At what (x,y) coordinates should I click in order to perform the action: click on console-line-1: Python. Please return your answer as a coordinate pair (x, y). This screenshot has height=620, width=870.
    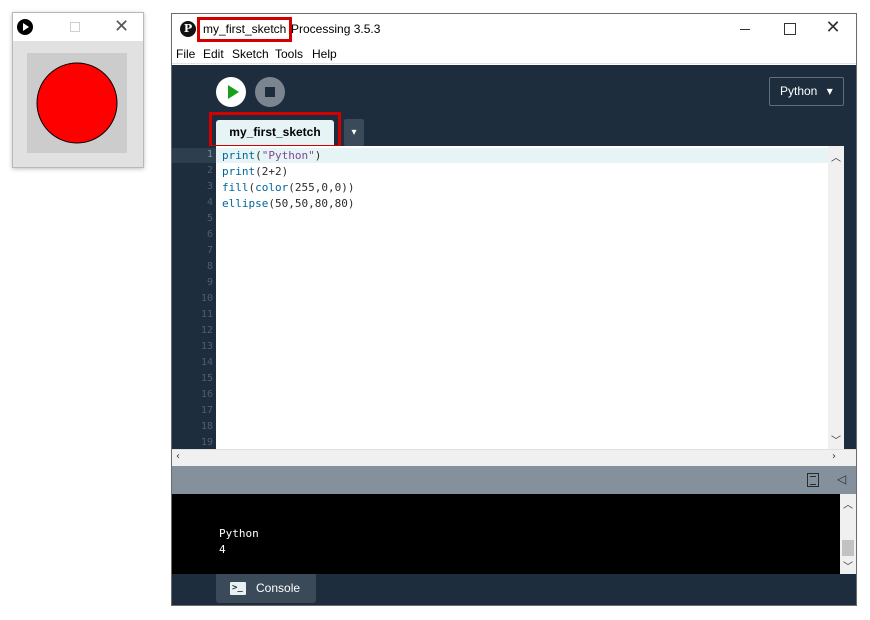
    Looking at the image, I should click on (239, 533).